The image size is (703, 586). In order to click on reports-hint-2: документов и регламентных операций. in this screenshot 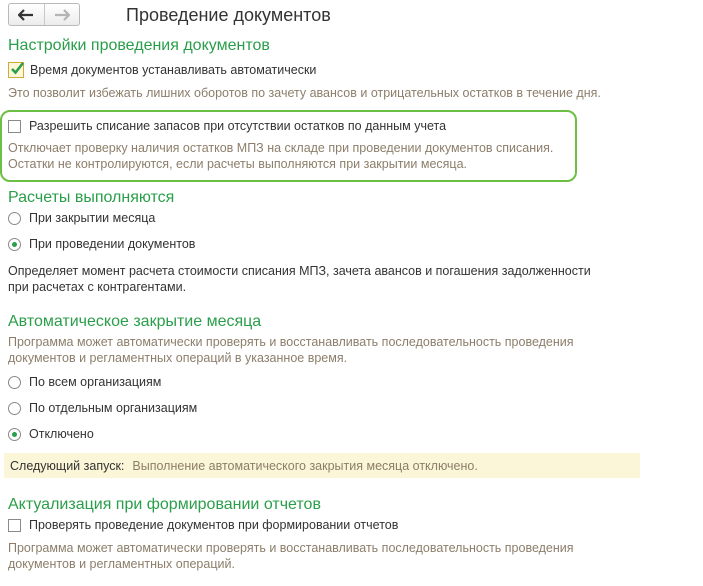, I will do `click(121, 564)`.